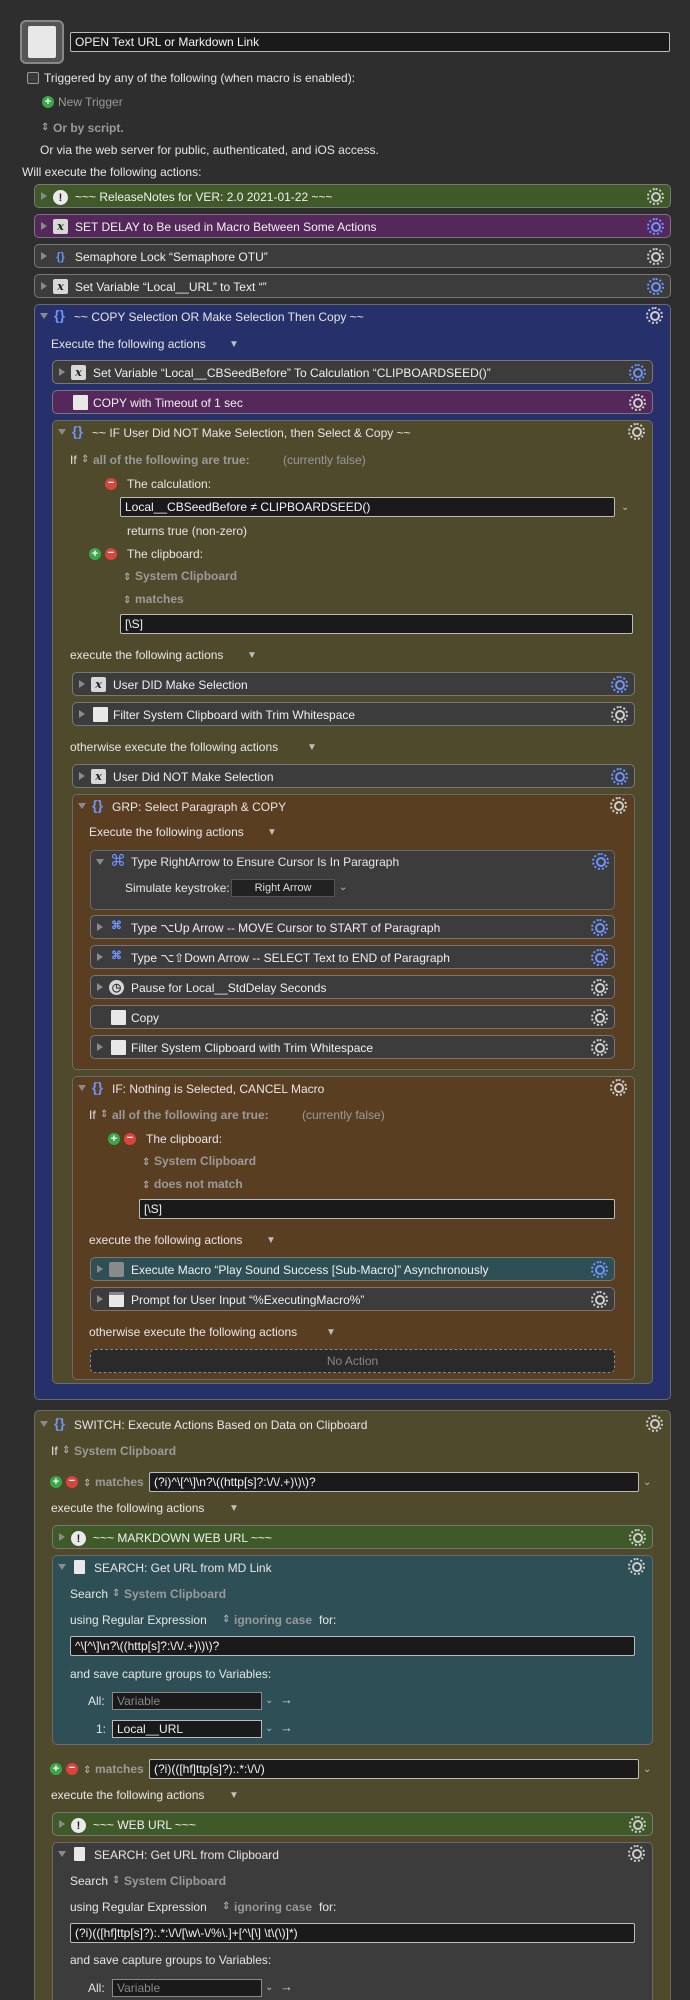 The image size is (690, 2000). What do you see at coordinates (33, 78) in the screenshot?
I see `trigger-checkbox` at bounding box center [33, 78].